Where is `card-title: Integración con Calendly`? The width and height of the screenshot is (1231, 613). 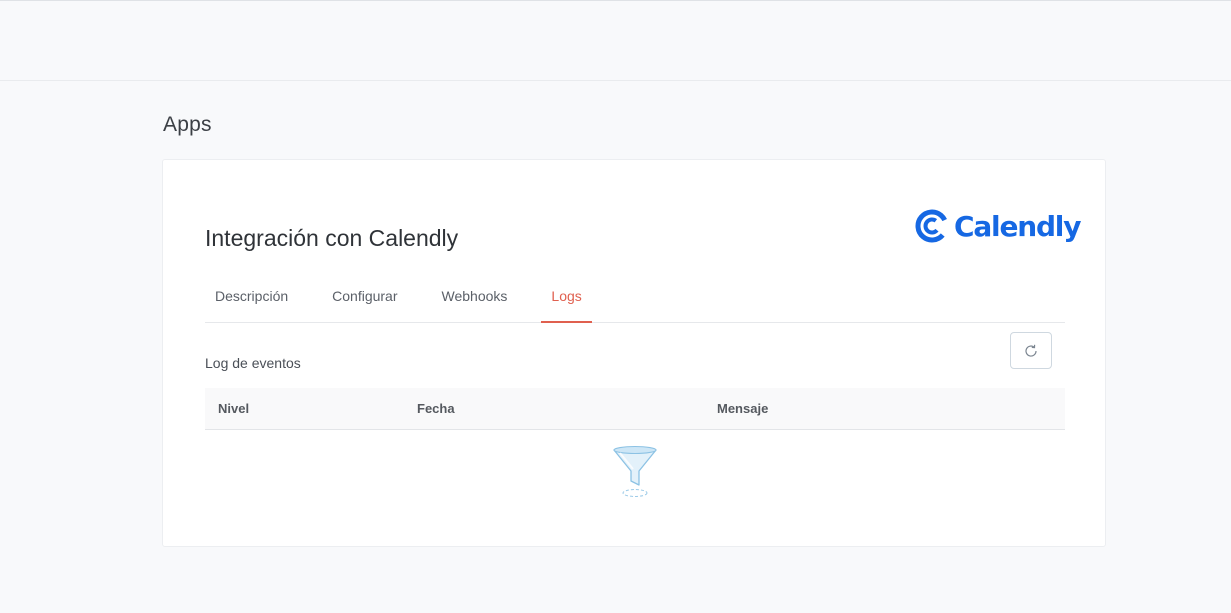
card-title: Integración con Calendly is located at coordinates (332, 238).